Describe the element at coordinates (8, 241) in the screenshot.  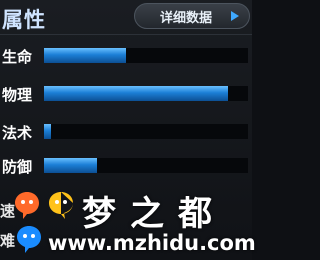
I see `stat-label-partial: 难` at that location.